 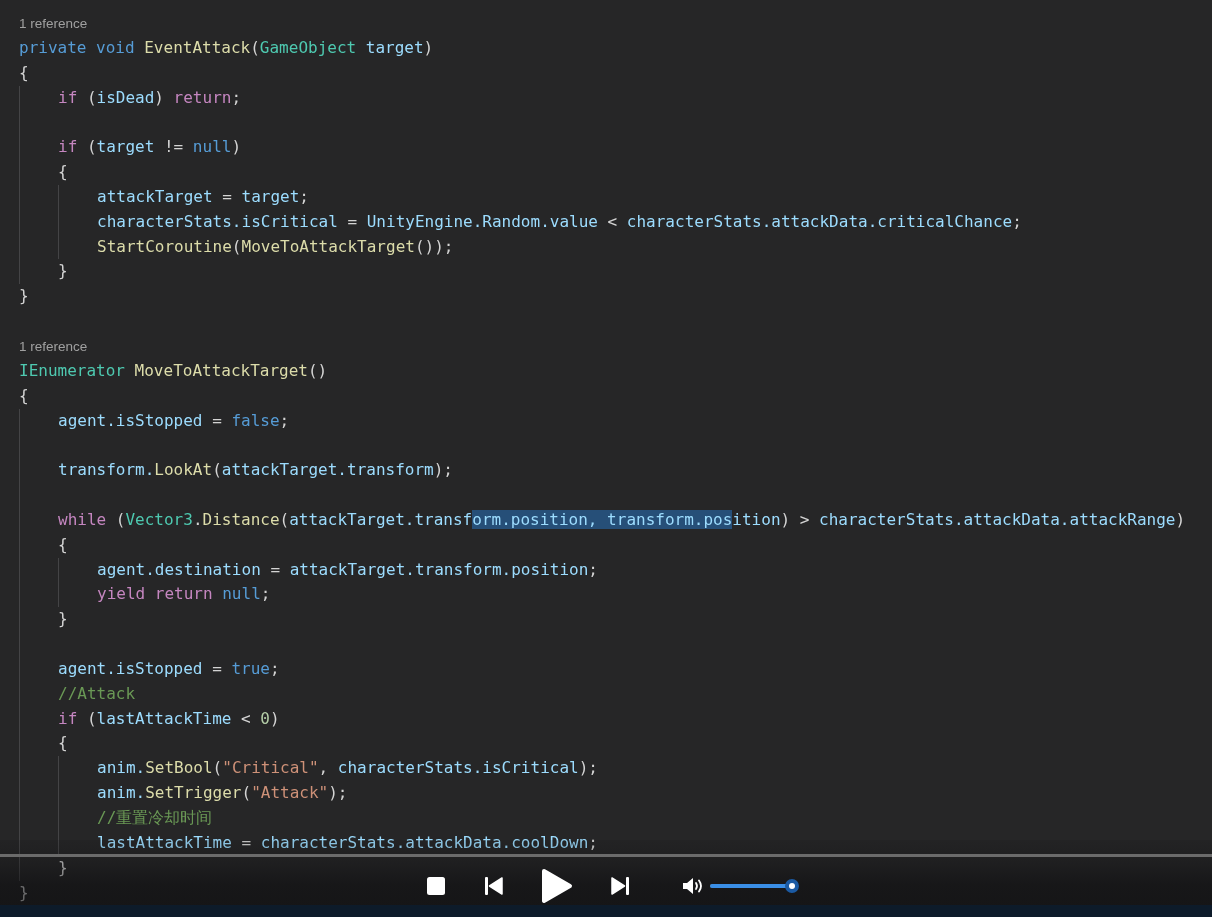 What do you see at coordinates (791, 886) in the screenshot?
I see `volume-thumb` at bounding box center [791, 886].